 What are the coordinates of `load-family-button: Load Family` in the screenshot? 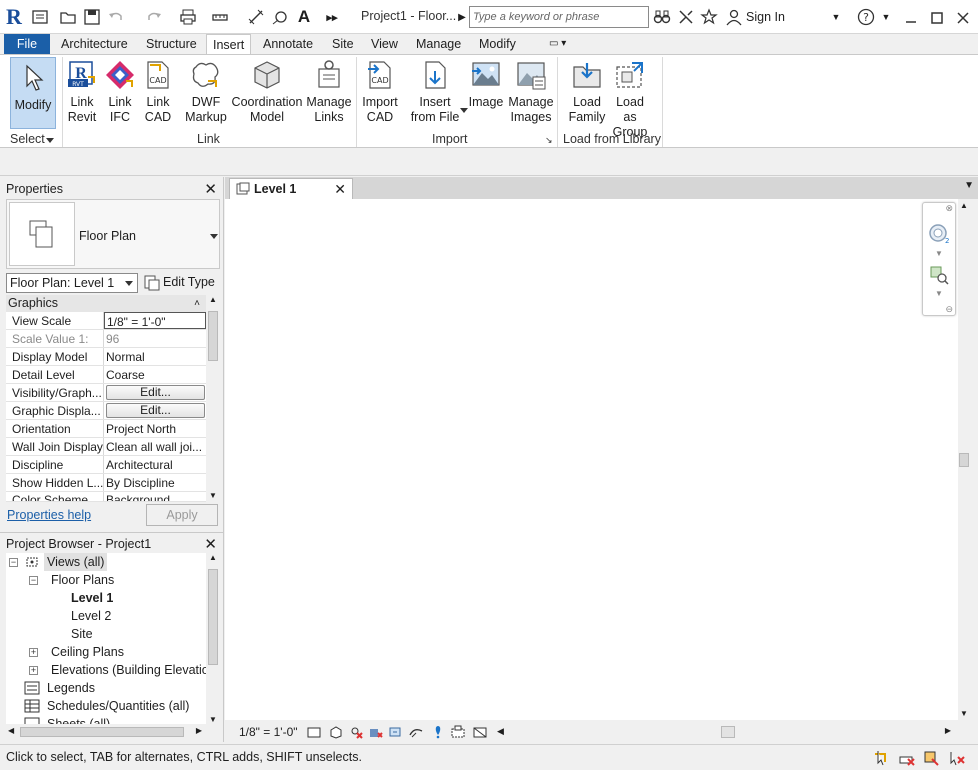 It's located at (587, 92).